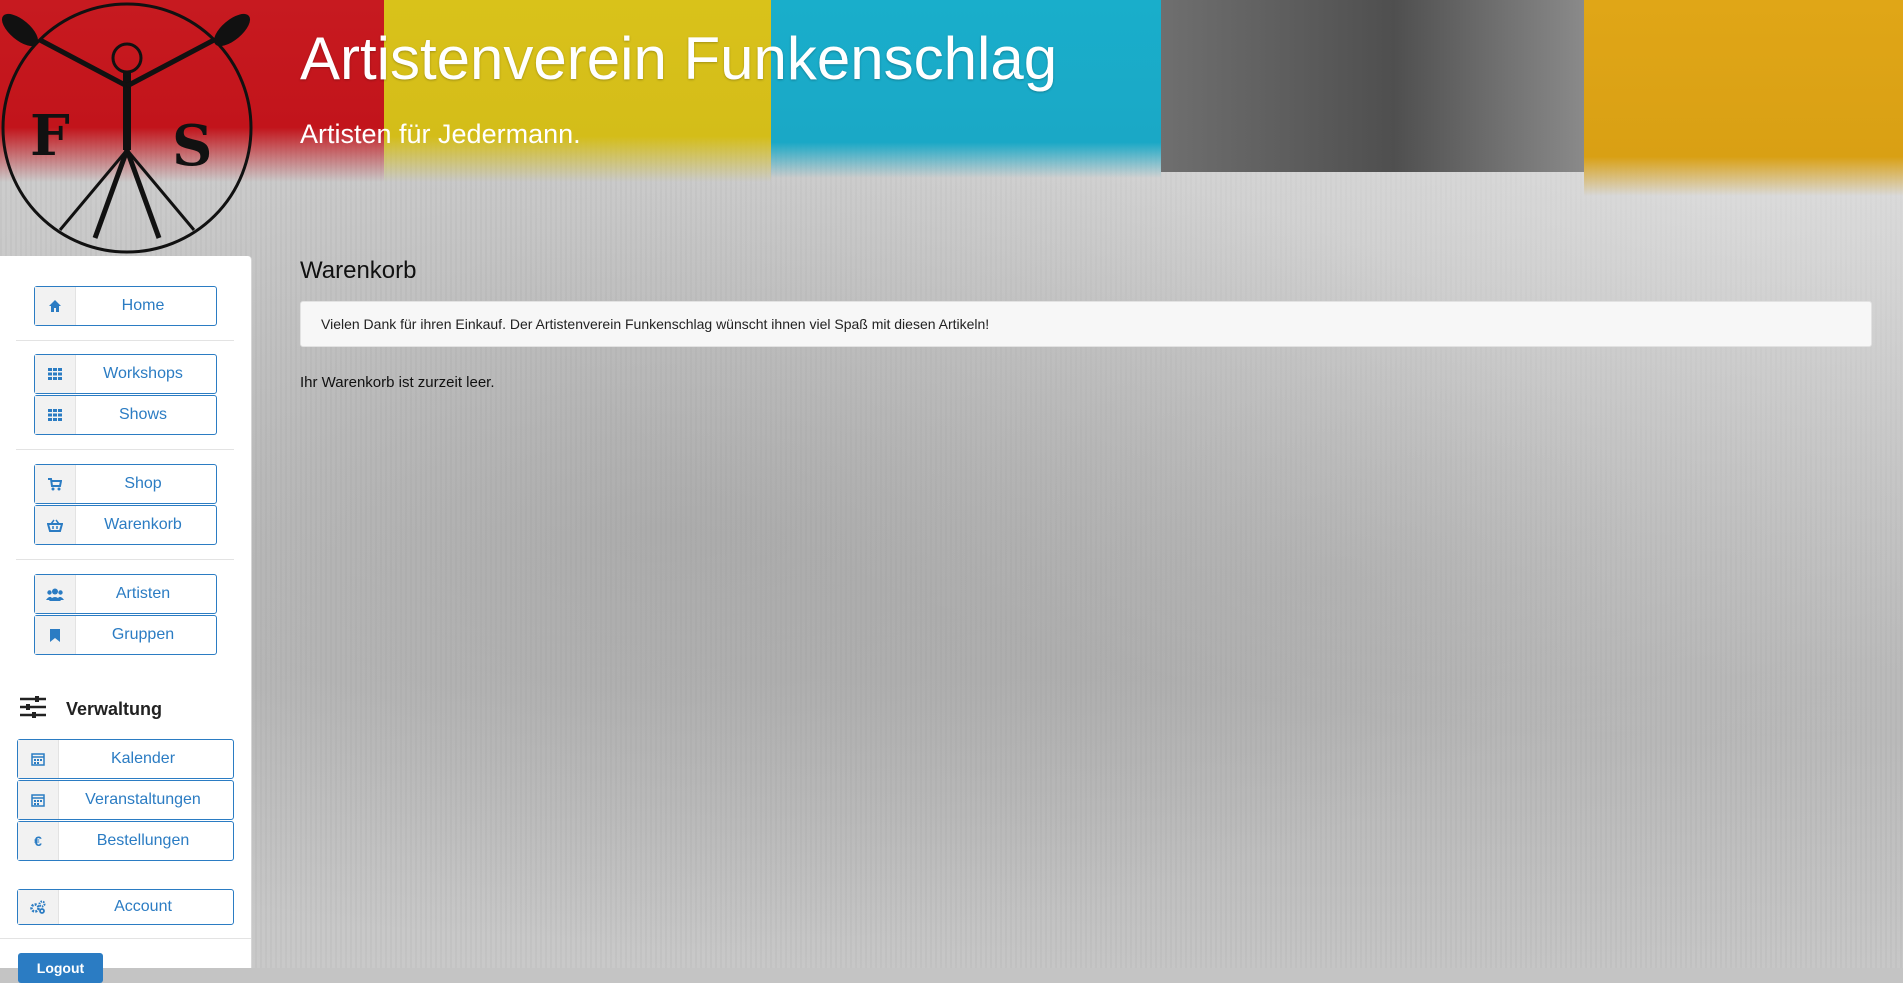 This screenshot has width=1903, height=983. Describe the element at coordinates (397, 382) in the screenshot. I see `cart-empty-message: Ihr Warenkorb ist zurzeit leer.` at that location.